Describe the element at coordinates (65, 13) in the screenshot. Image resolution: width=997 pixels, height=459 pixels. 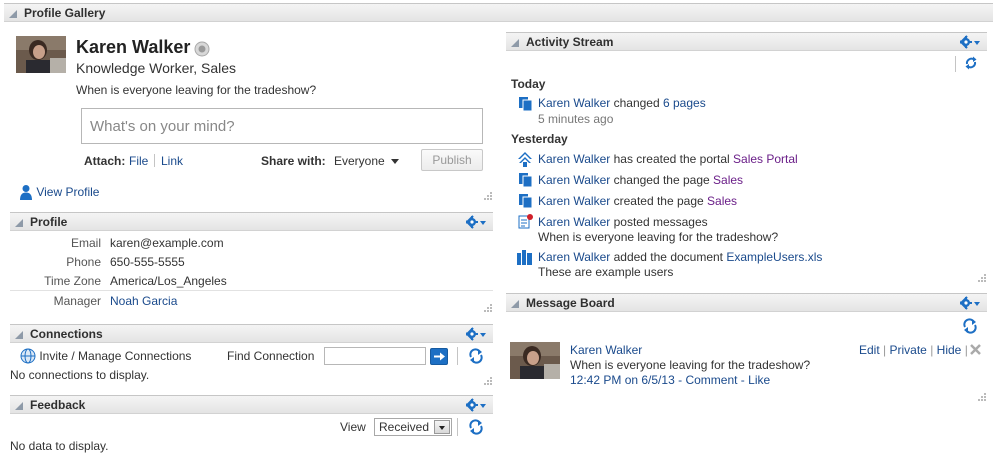
I see `profile-gallery-title: Profile Gallery` at that location.